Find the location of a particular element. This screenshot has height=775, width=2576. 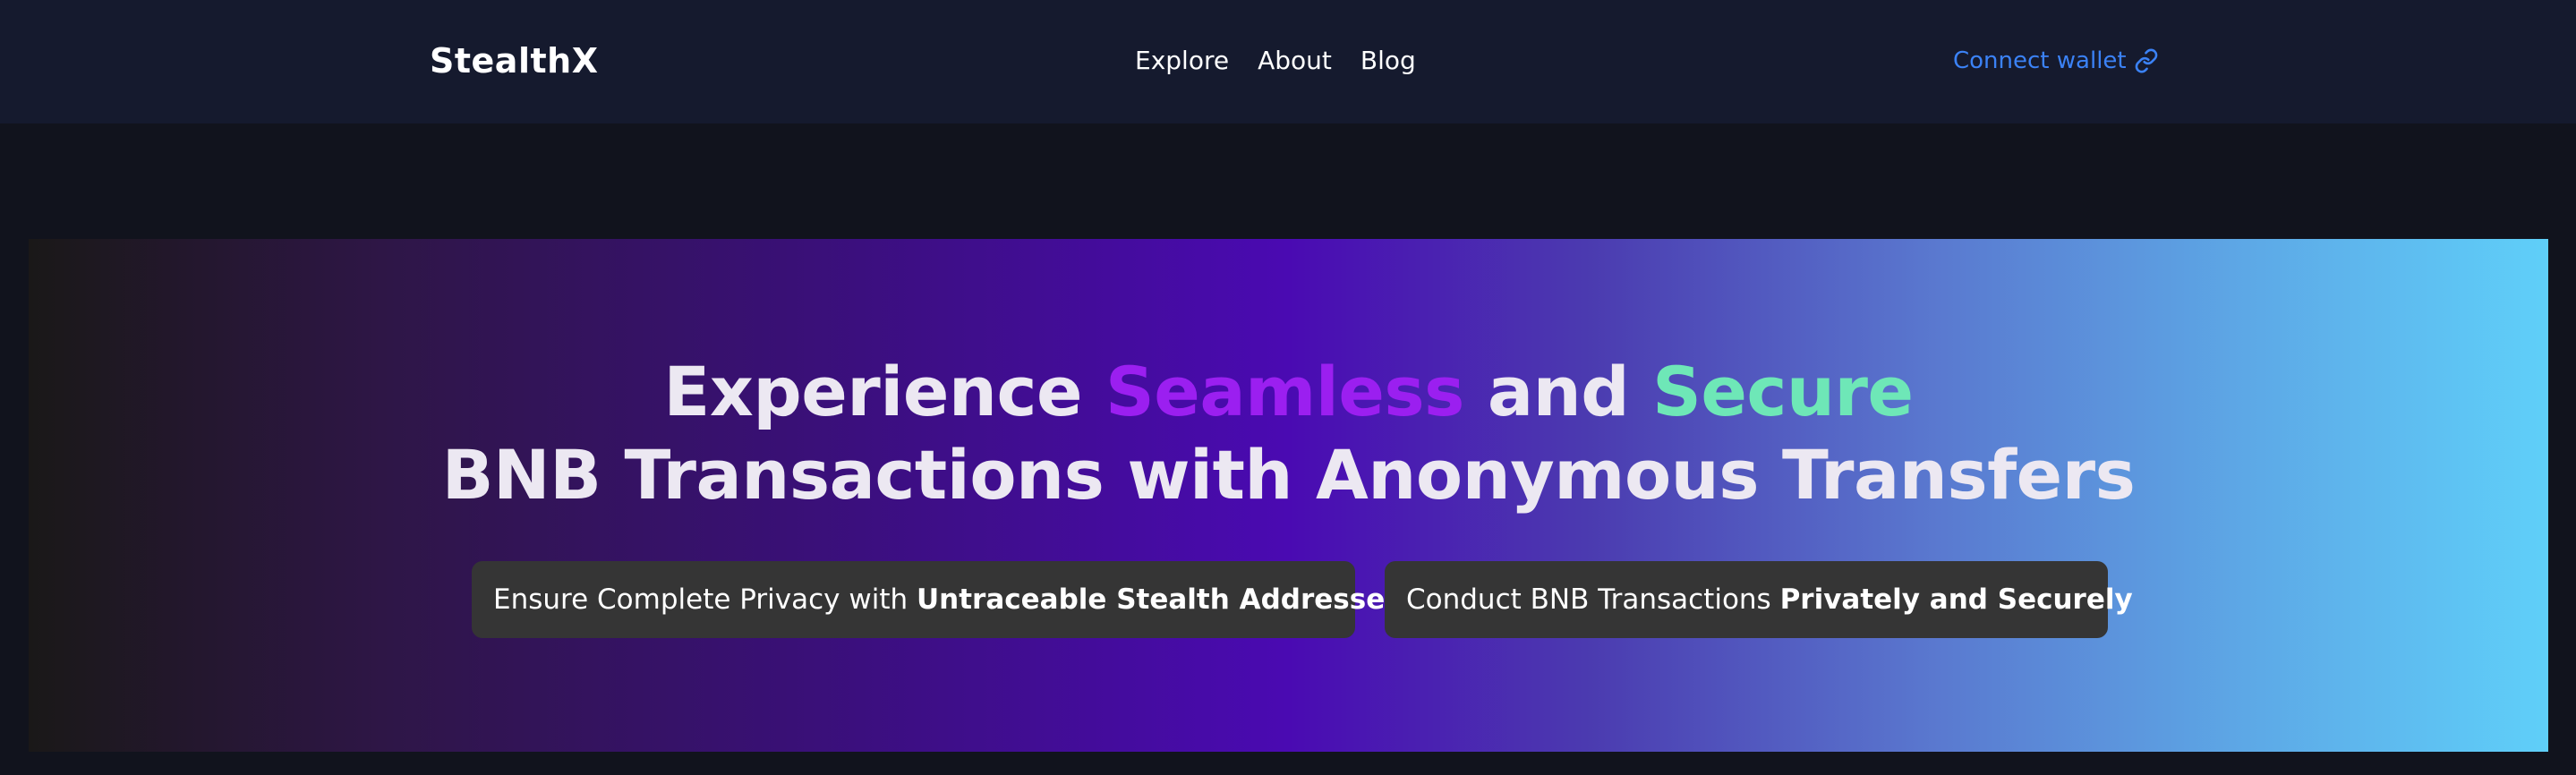

logo: StealthX is located at coordinates (514, 60).